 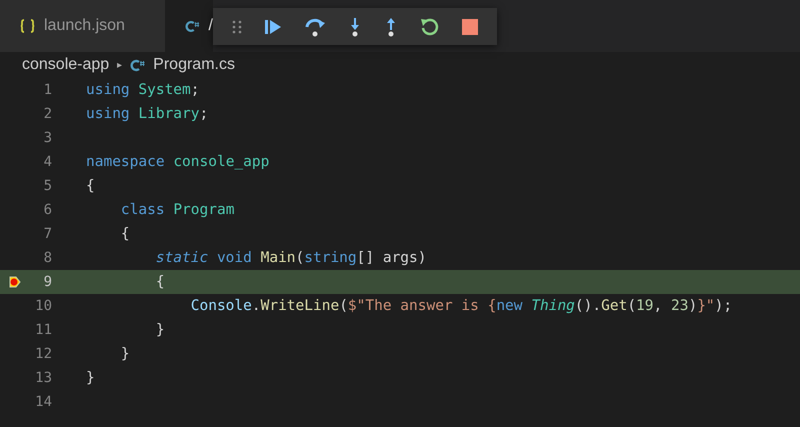 What do you see at coordinates (391, 26) in the screenshot?
I see `step-out-icon` at bounding box center [391, 26].